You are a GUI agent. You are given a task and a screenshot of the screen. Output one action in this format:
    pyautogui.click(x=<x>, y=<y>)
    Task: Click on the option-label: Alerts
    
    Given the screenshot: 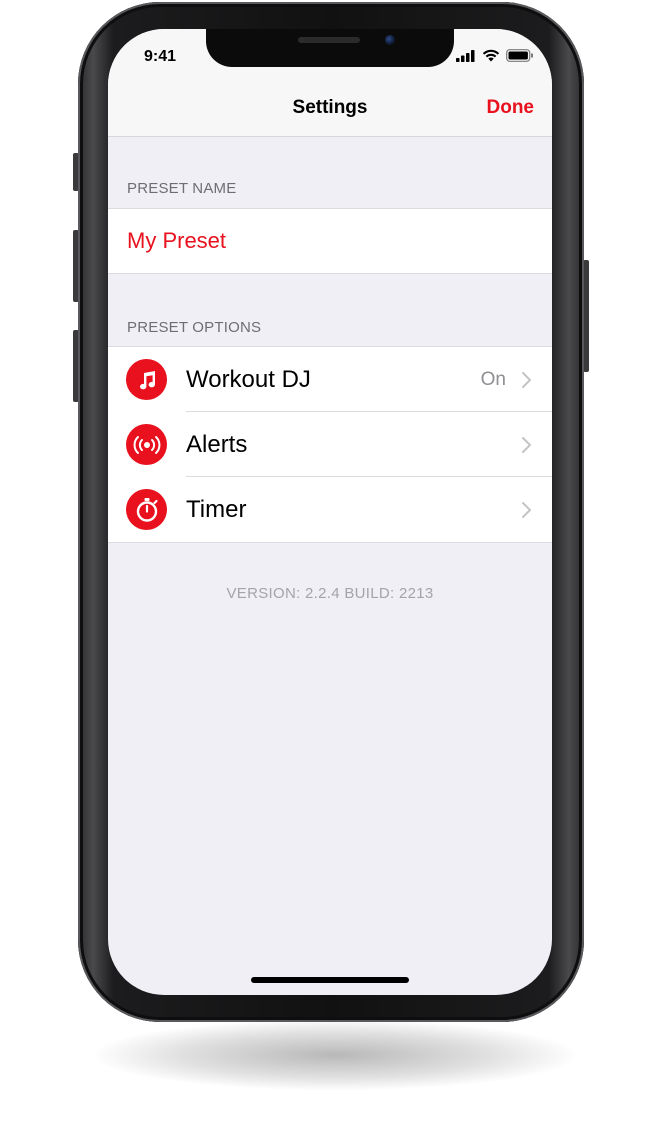 What is the action you would take?
    pyautogui.click(x=217, y=444)
    